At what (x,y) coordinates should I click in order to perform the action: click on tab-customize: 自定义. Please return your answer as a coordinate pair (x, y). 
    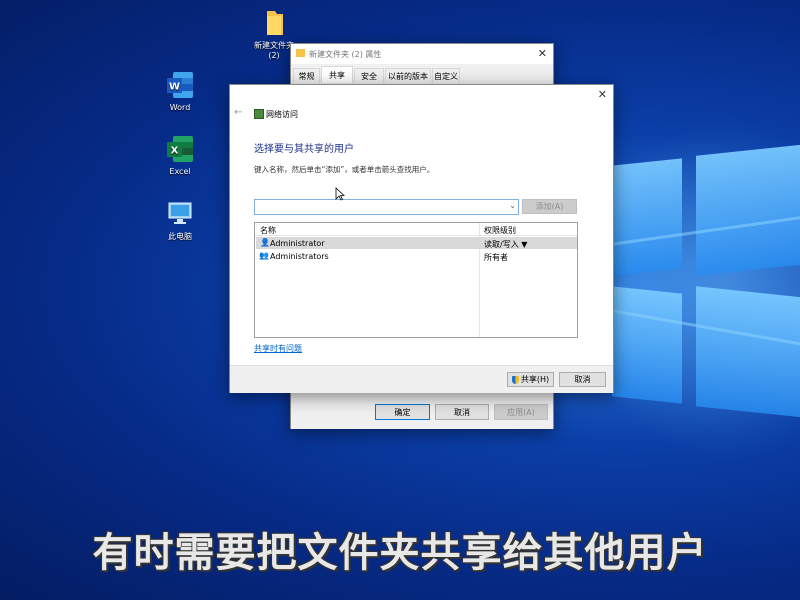
    Looking at the image, I should click on (446, 75).